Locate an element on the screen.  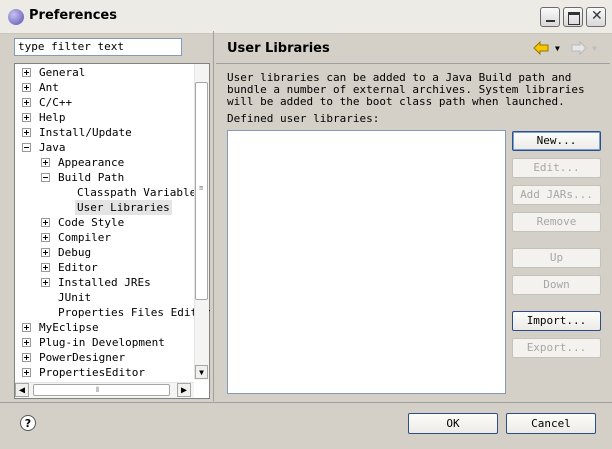
minimize-button is located at coordinates (550, 17).